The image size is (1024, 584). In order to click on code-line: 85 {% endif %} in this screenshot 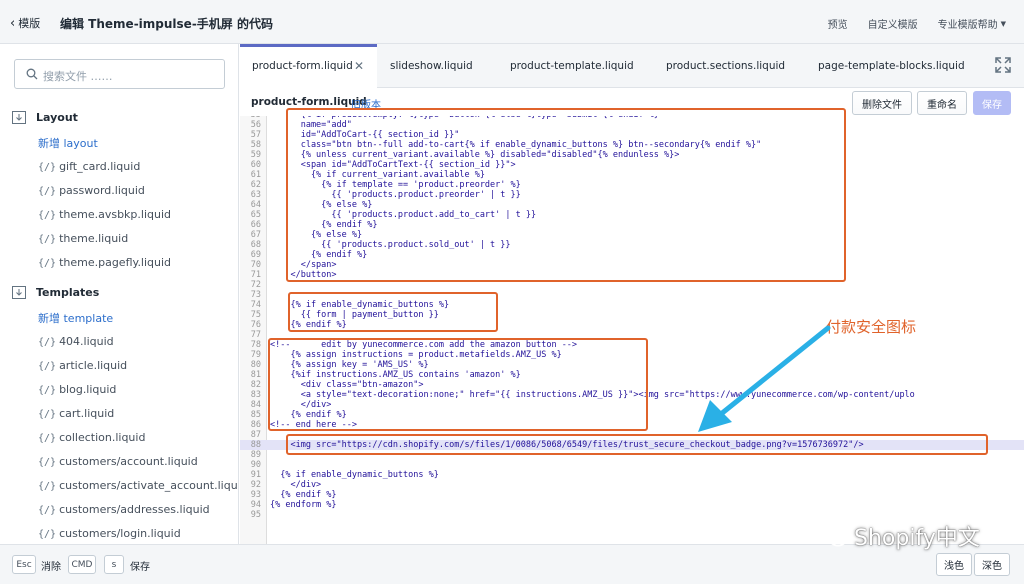, I will do `click(632, 415)`.